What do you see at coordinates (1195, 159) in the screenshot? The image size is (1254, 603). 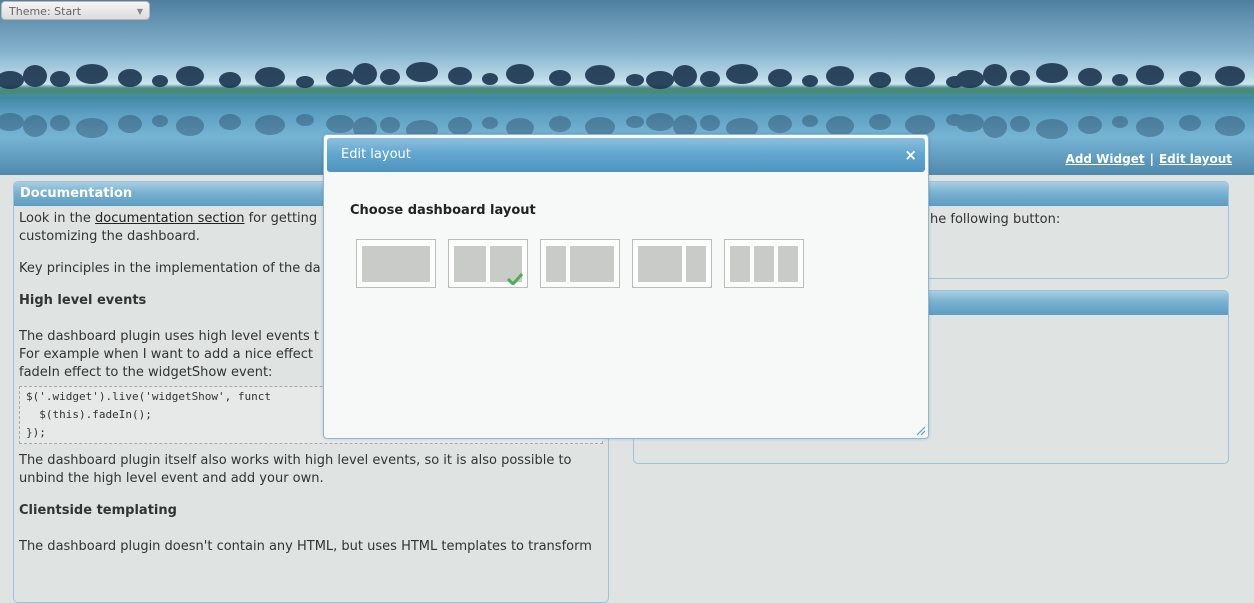 I see `edit-layout-link: Edit layout` at bounding box center [1195, 159].